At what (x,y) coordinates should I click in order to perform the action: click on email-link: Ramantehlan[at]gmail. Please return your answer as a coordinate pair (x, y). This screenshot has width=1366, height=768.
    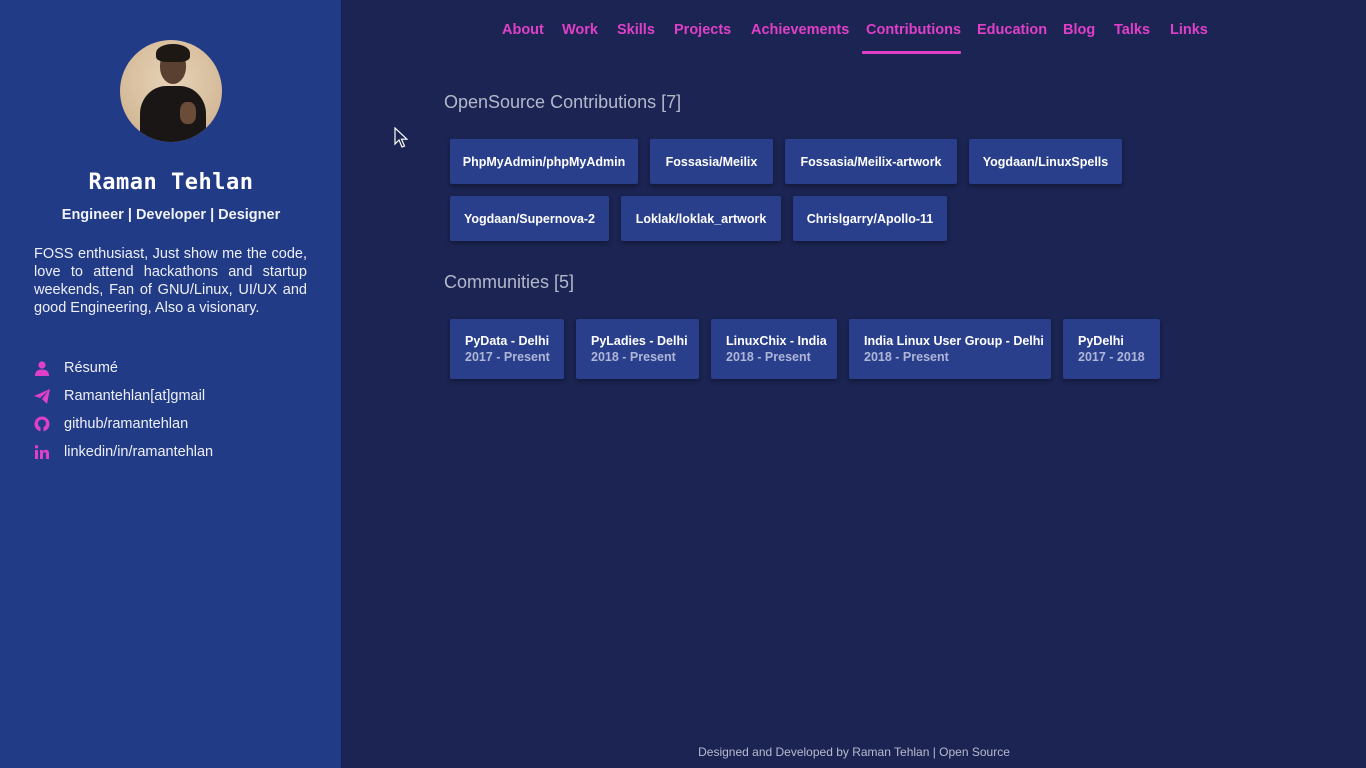
    Looking at the image, I should click on (174, 396).